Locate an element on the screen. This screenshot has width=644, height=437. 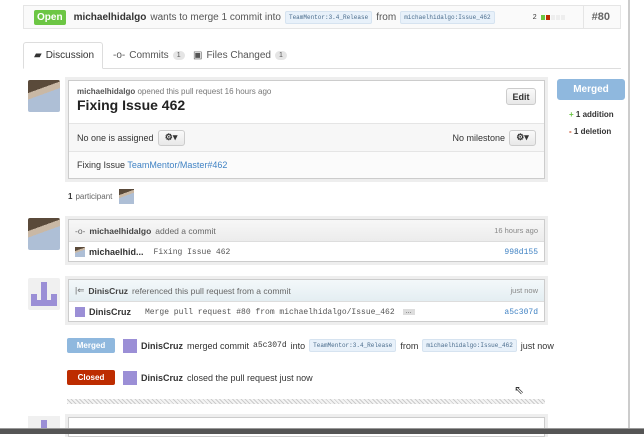
commit-sha: 998d155 is located at coordinates (521, 252).